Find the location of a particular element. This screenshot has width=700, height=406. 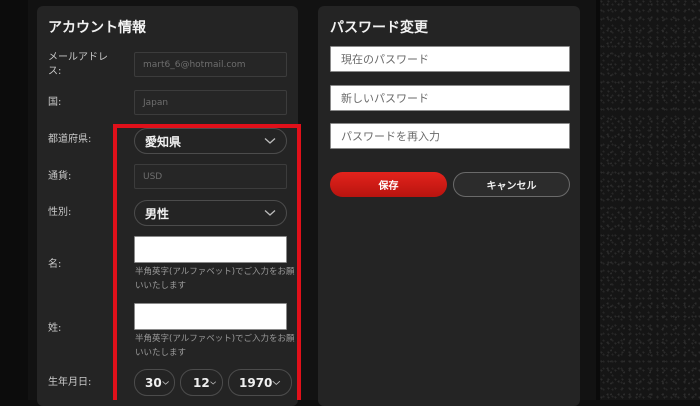

password-panel-title: パスワード変更 is located at coordinates (379, 28).